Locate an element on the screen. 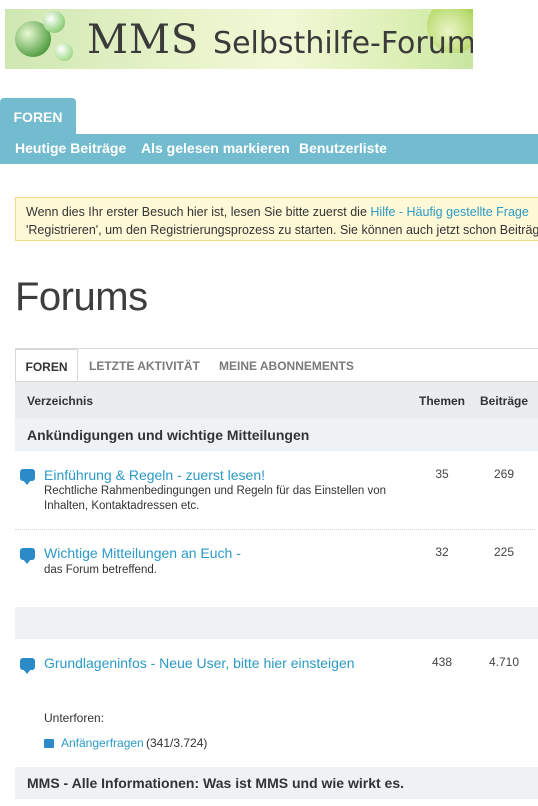 Image resolution: width=538 pixels, height=806 pixels. topic-count: 438 is located at coordinates (442, 662).